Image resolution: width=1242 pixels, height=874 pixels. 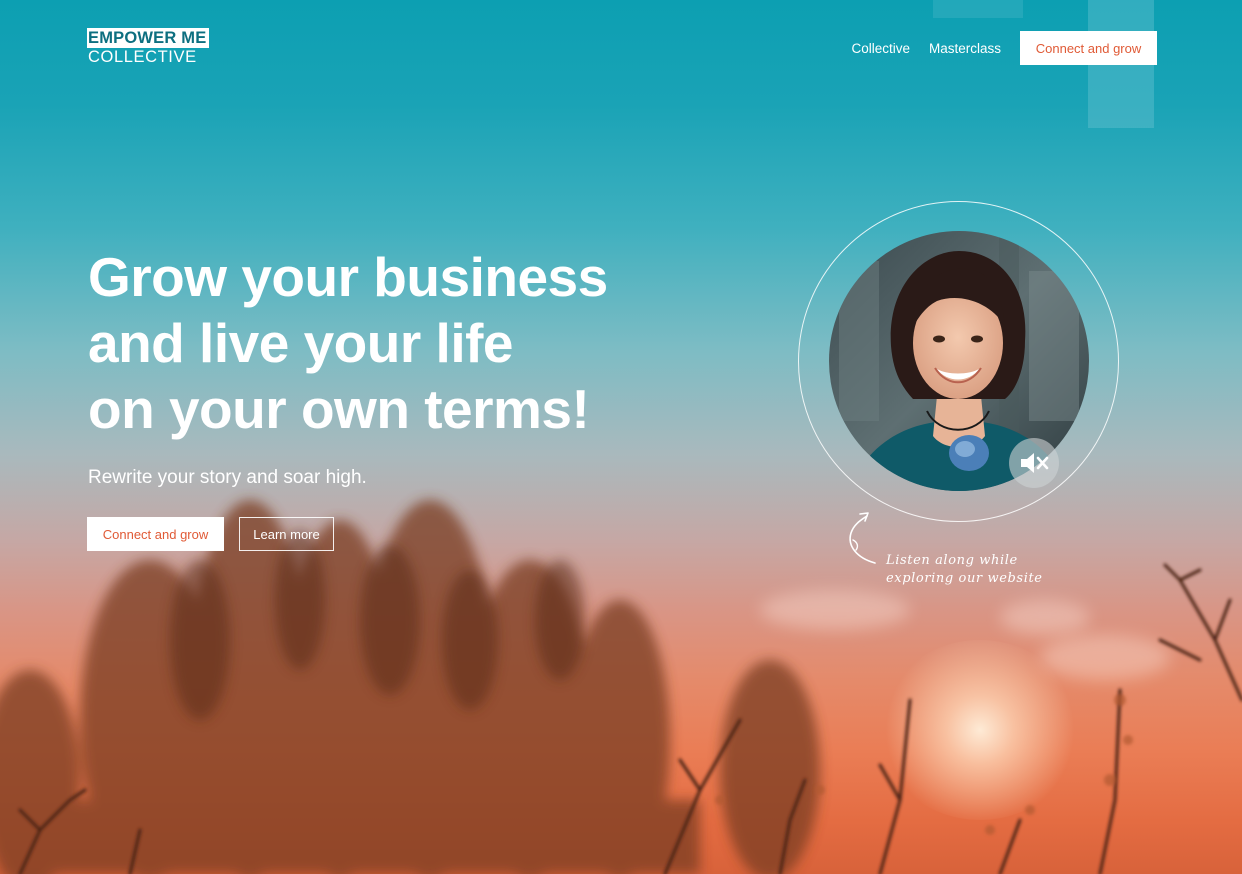 I want to click on main-nav: Collective Masterclass Connect and grow, so click(x=1004, y=48).